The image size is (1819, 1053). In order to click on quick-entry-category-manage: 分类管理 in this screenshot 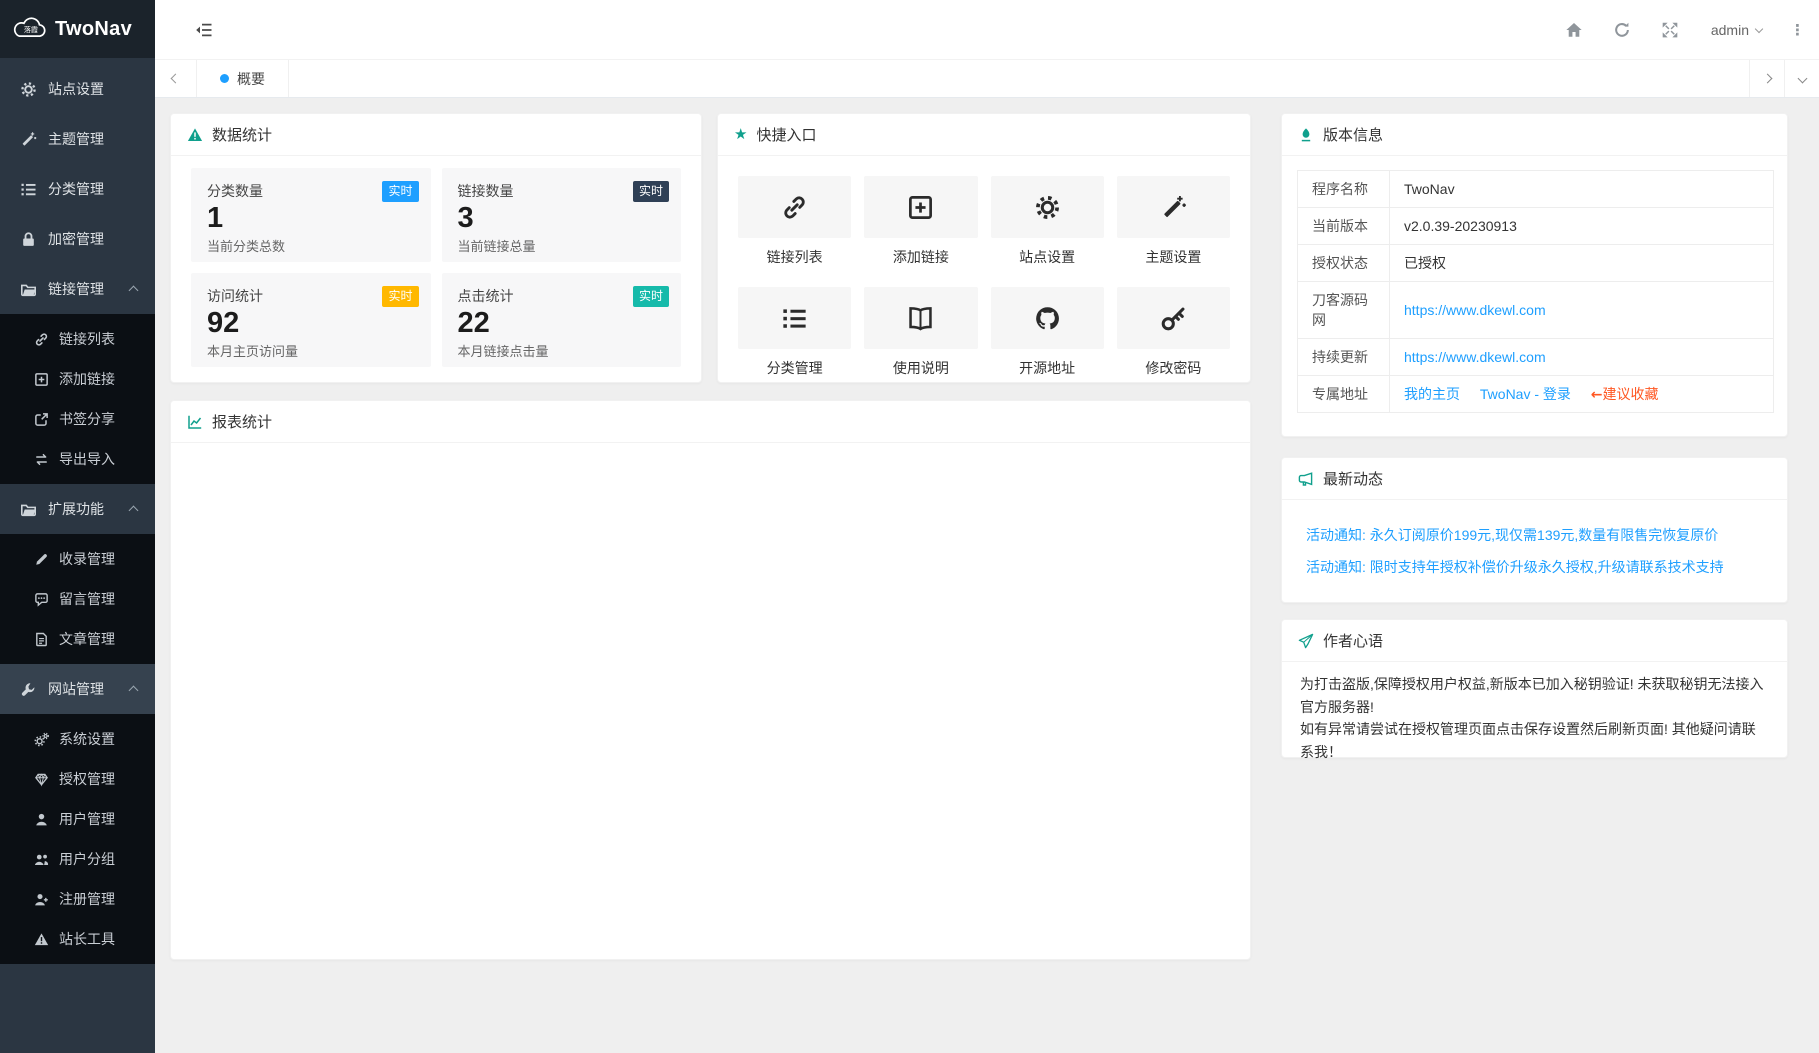, I will do `click(795, 332)`.